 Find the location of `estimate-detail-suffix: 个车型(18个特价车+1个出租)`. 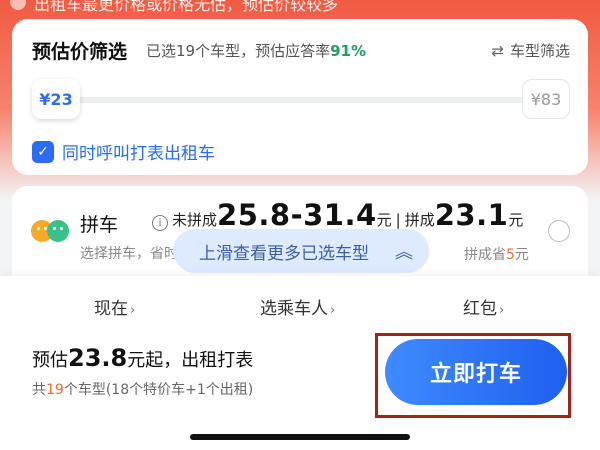

estimate-detail-suffix: 个车型(18个特价车+1个出租) is located at coordinates (158, 390).